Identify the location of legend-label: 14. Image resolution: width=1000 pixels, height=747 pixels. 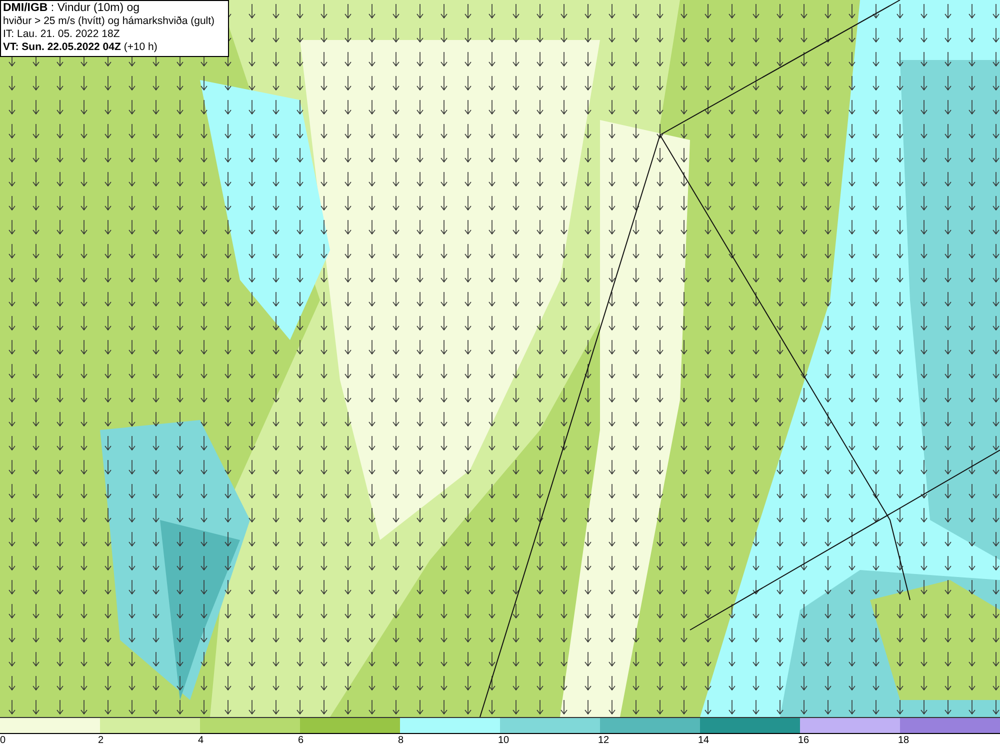
(704, 740).